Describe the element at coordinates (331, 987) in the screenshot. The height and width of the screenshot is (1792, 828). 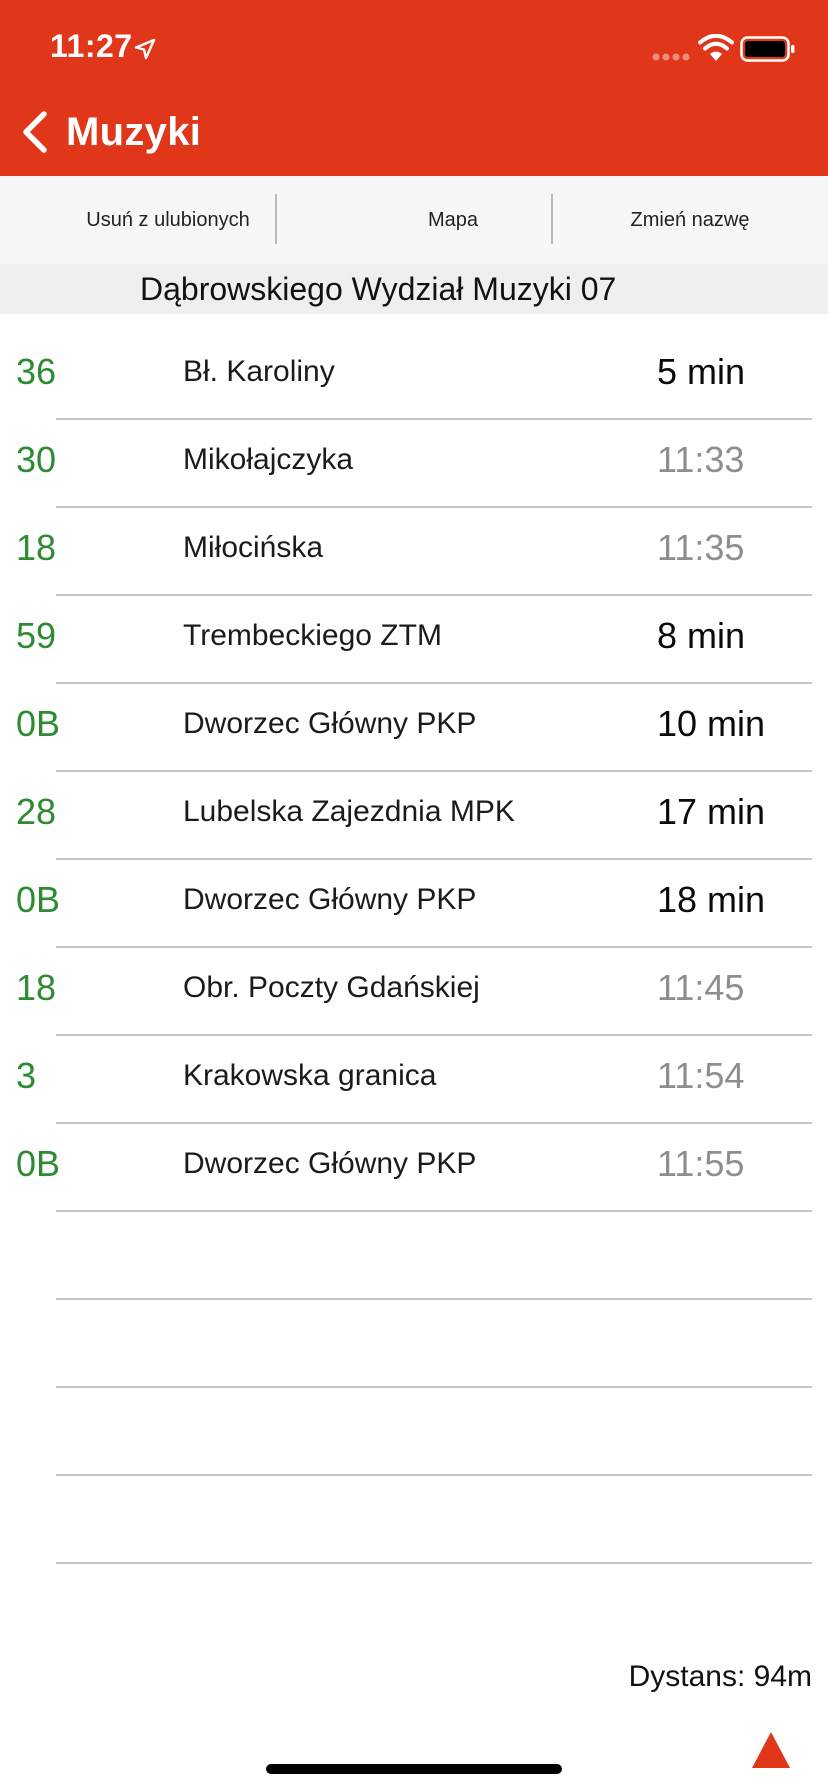
I see `destination: Obr. Poczty Gdańskiej` at that location.